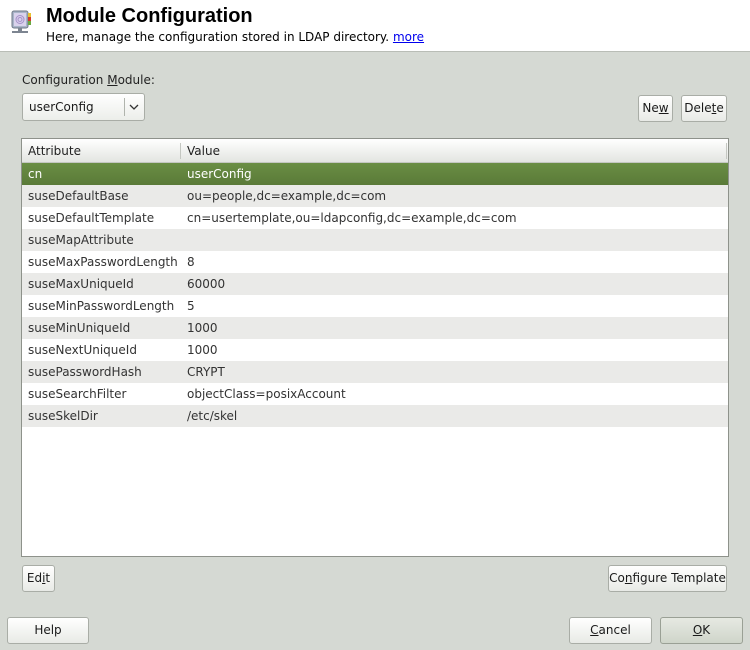 This screenshot has width=750, height=650. I want to click on value-cell: 60000, so click(206, 284).